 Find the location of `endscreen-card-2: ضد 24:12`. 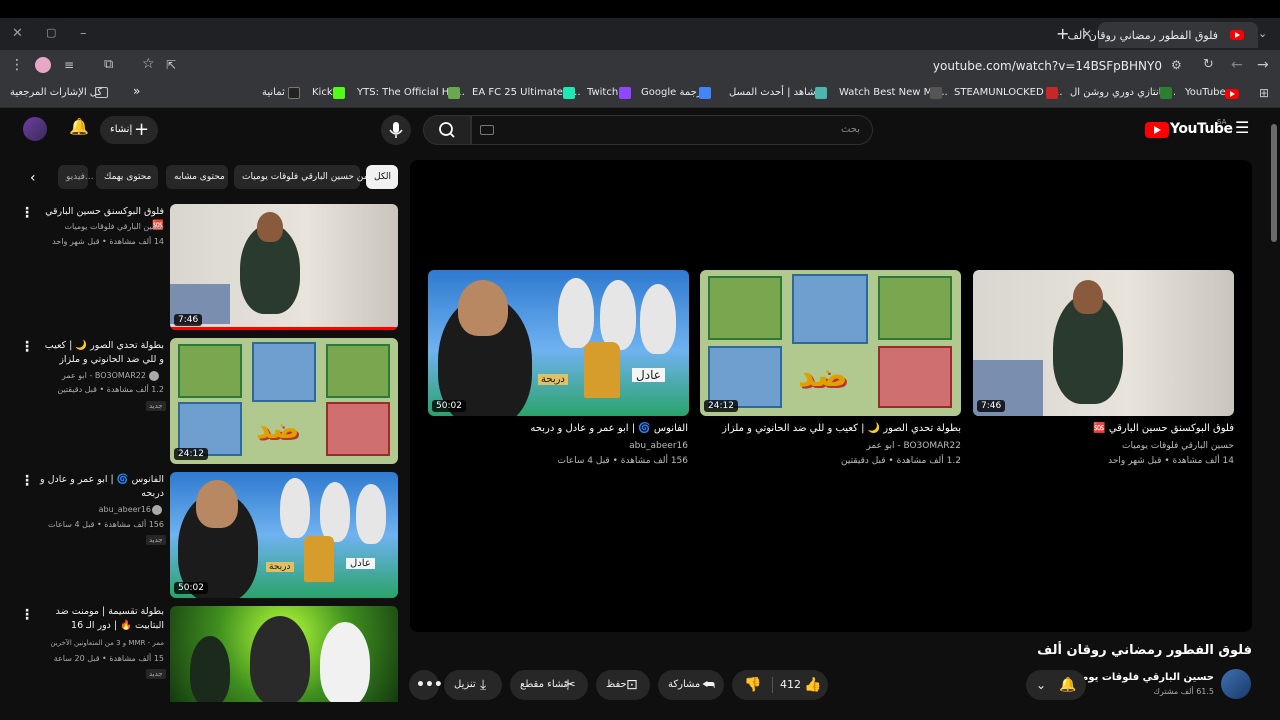

endscreen-card-2: ضد 24:12 is located at coordinates (830, 343).